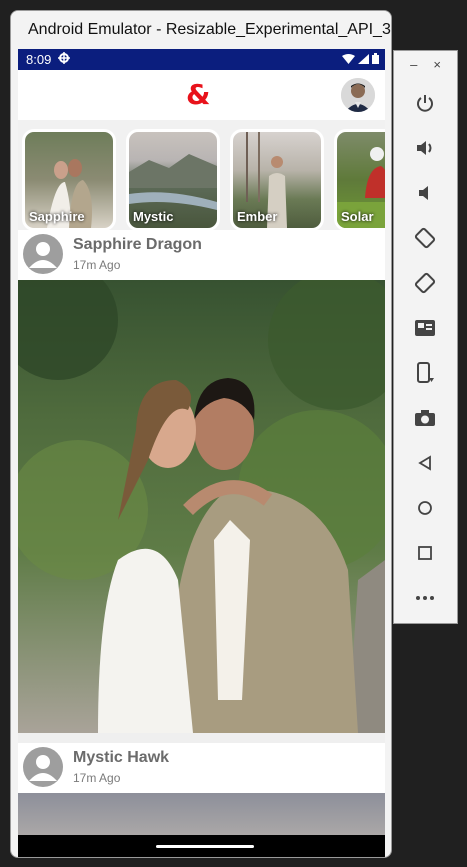  I want to click on minimize-button: –, so click(413, 64).